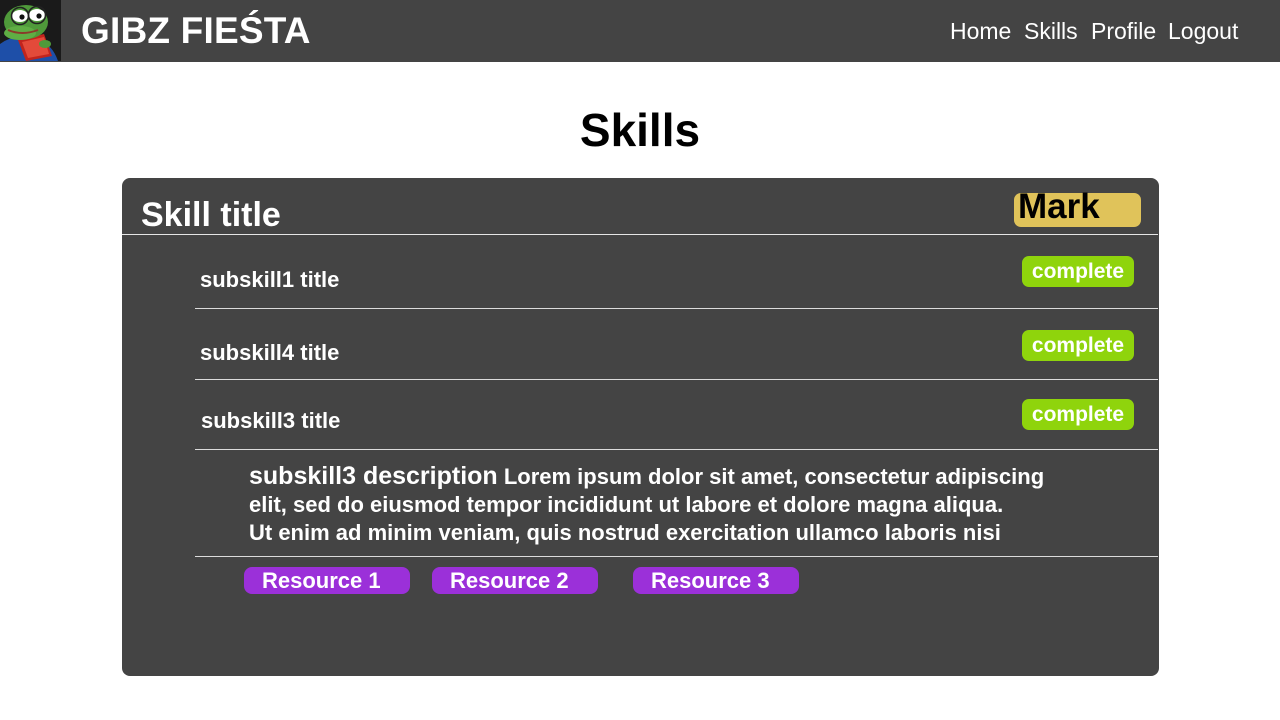  What do you see at coordinates (515, 580) in the screenshot?
I see `resource-2-button: Resource 2` at bounding box center [515, 580].